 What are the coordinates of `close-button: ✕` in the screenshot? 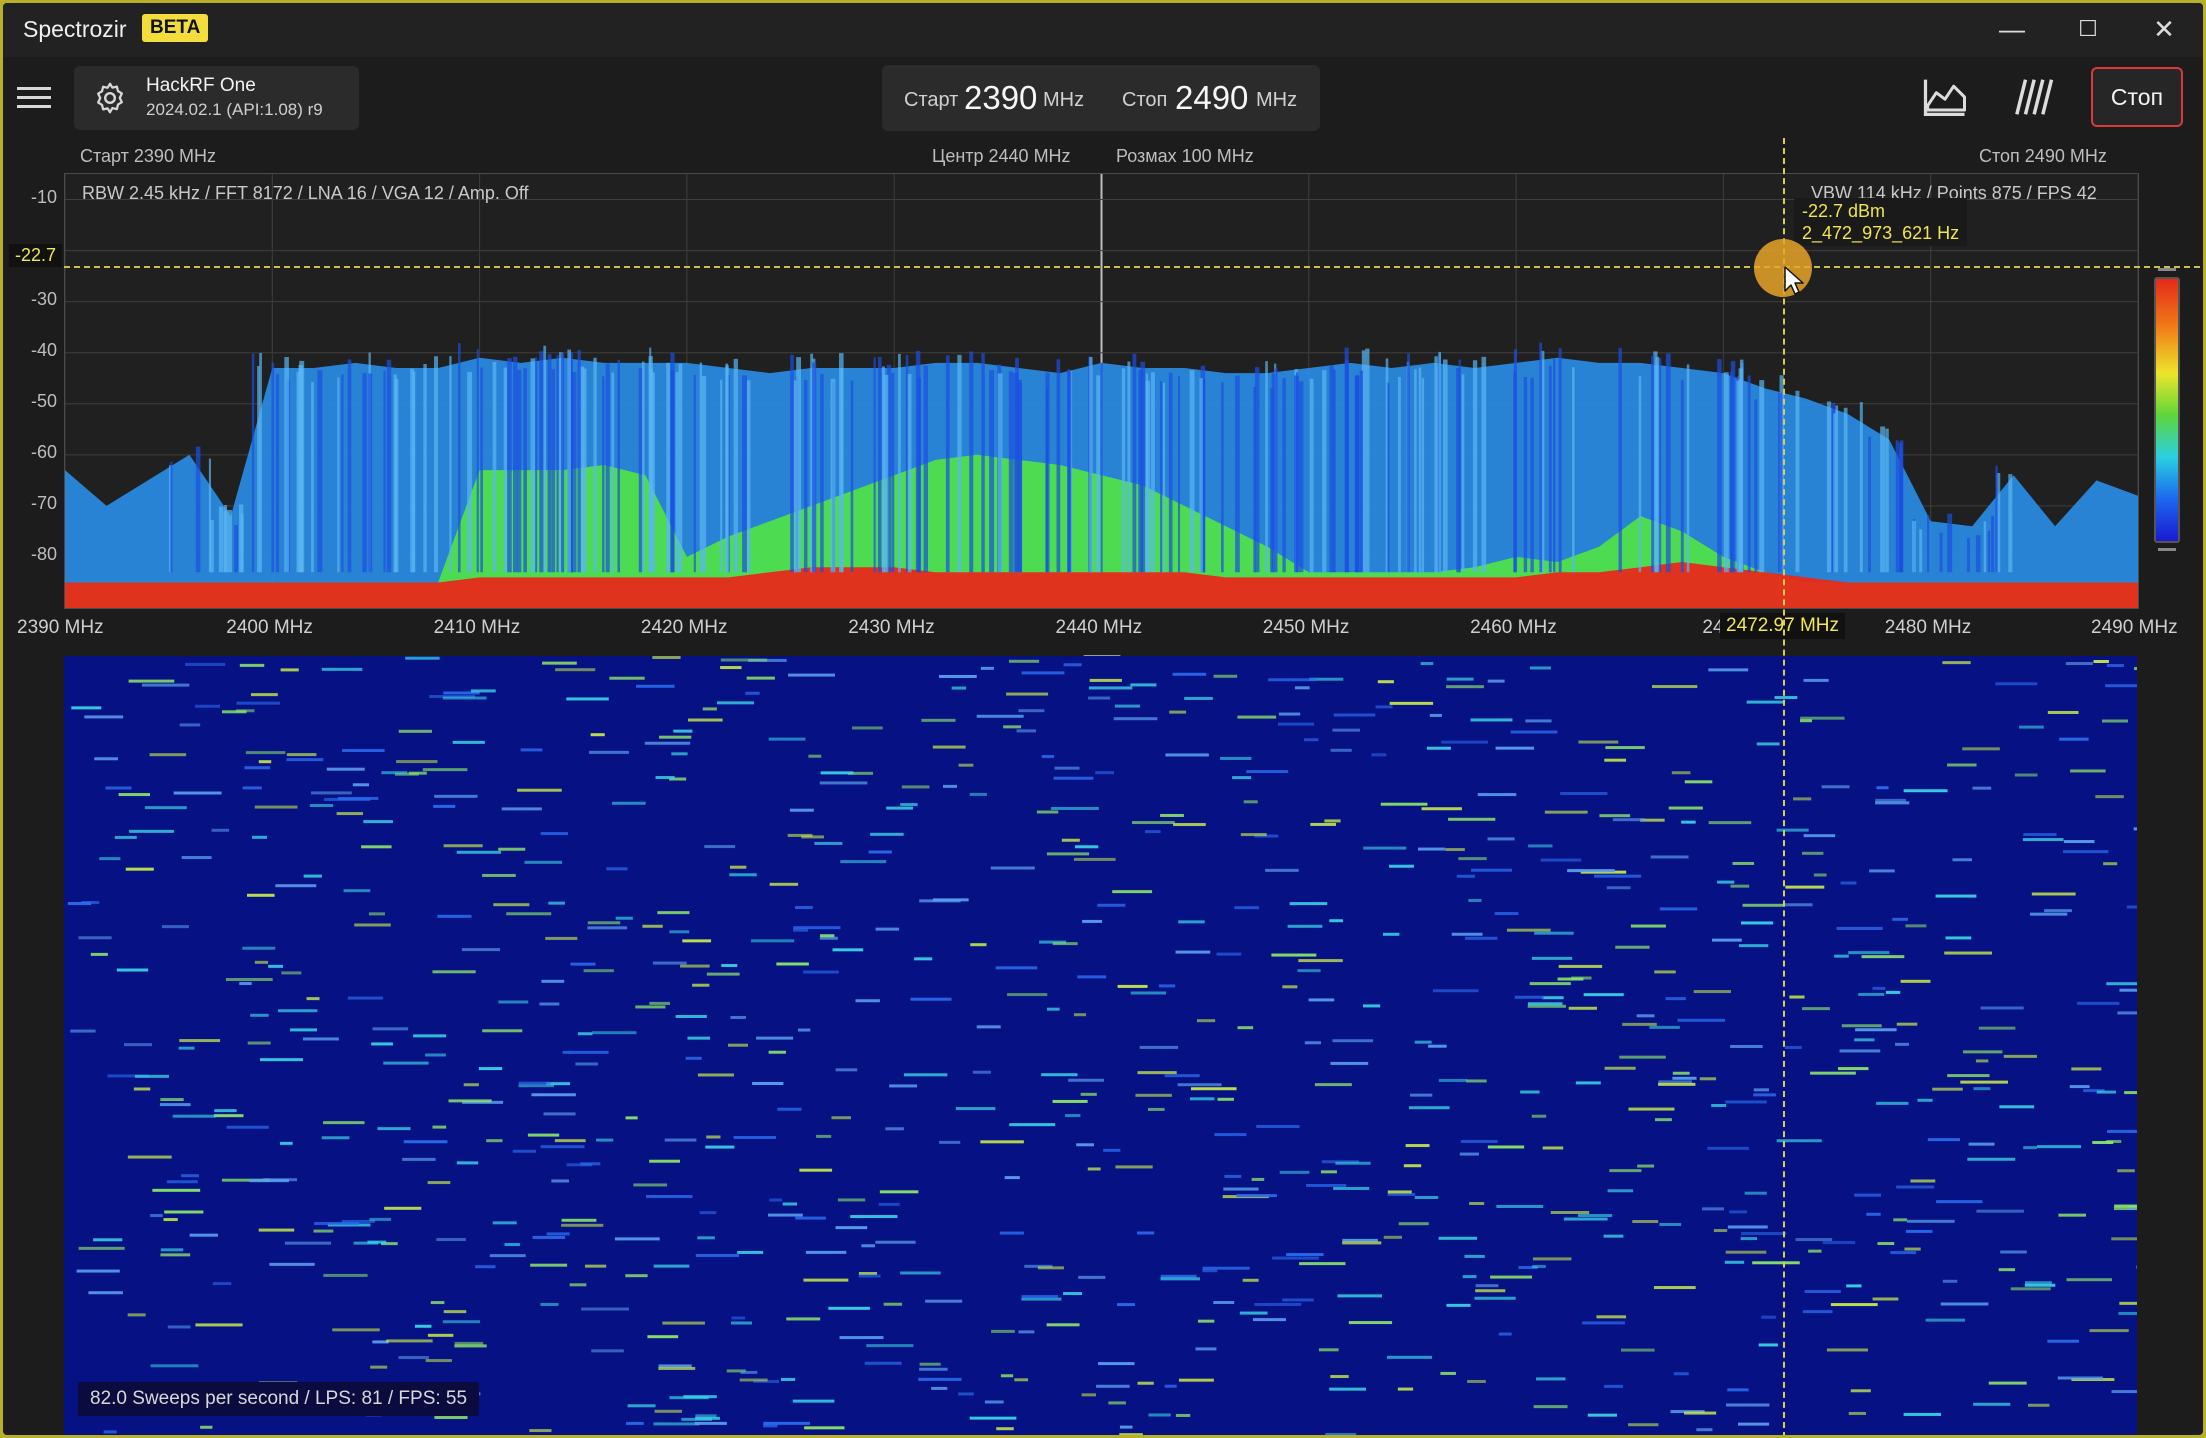 It's located at (2164, 29).